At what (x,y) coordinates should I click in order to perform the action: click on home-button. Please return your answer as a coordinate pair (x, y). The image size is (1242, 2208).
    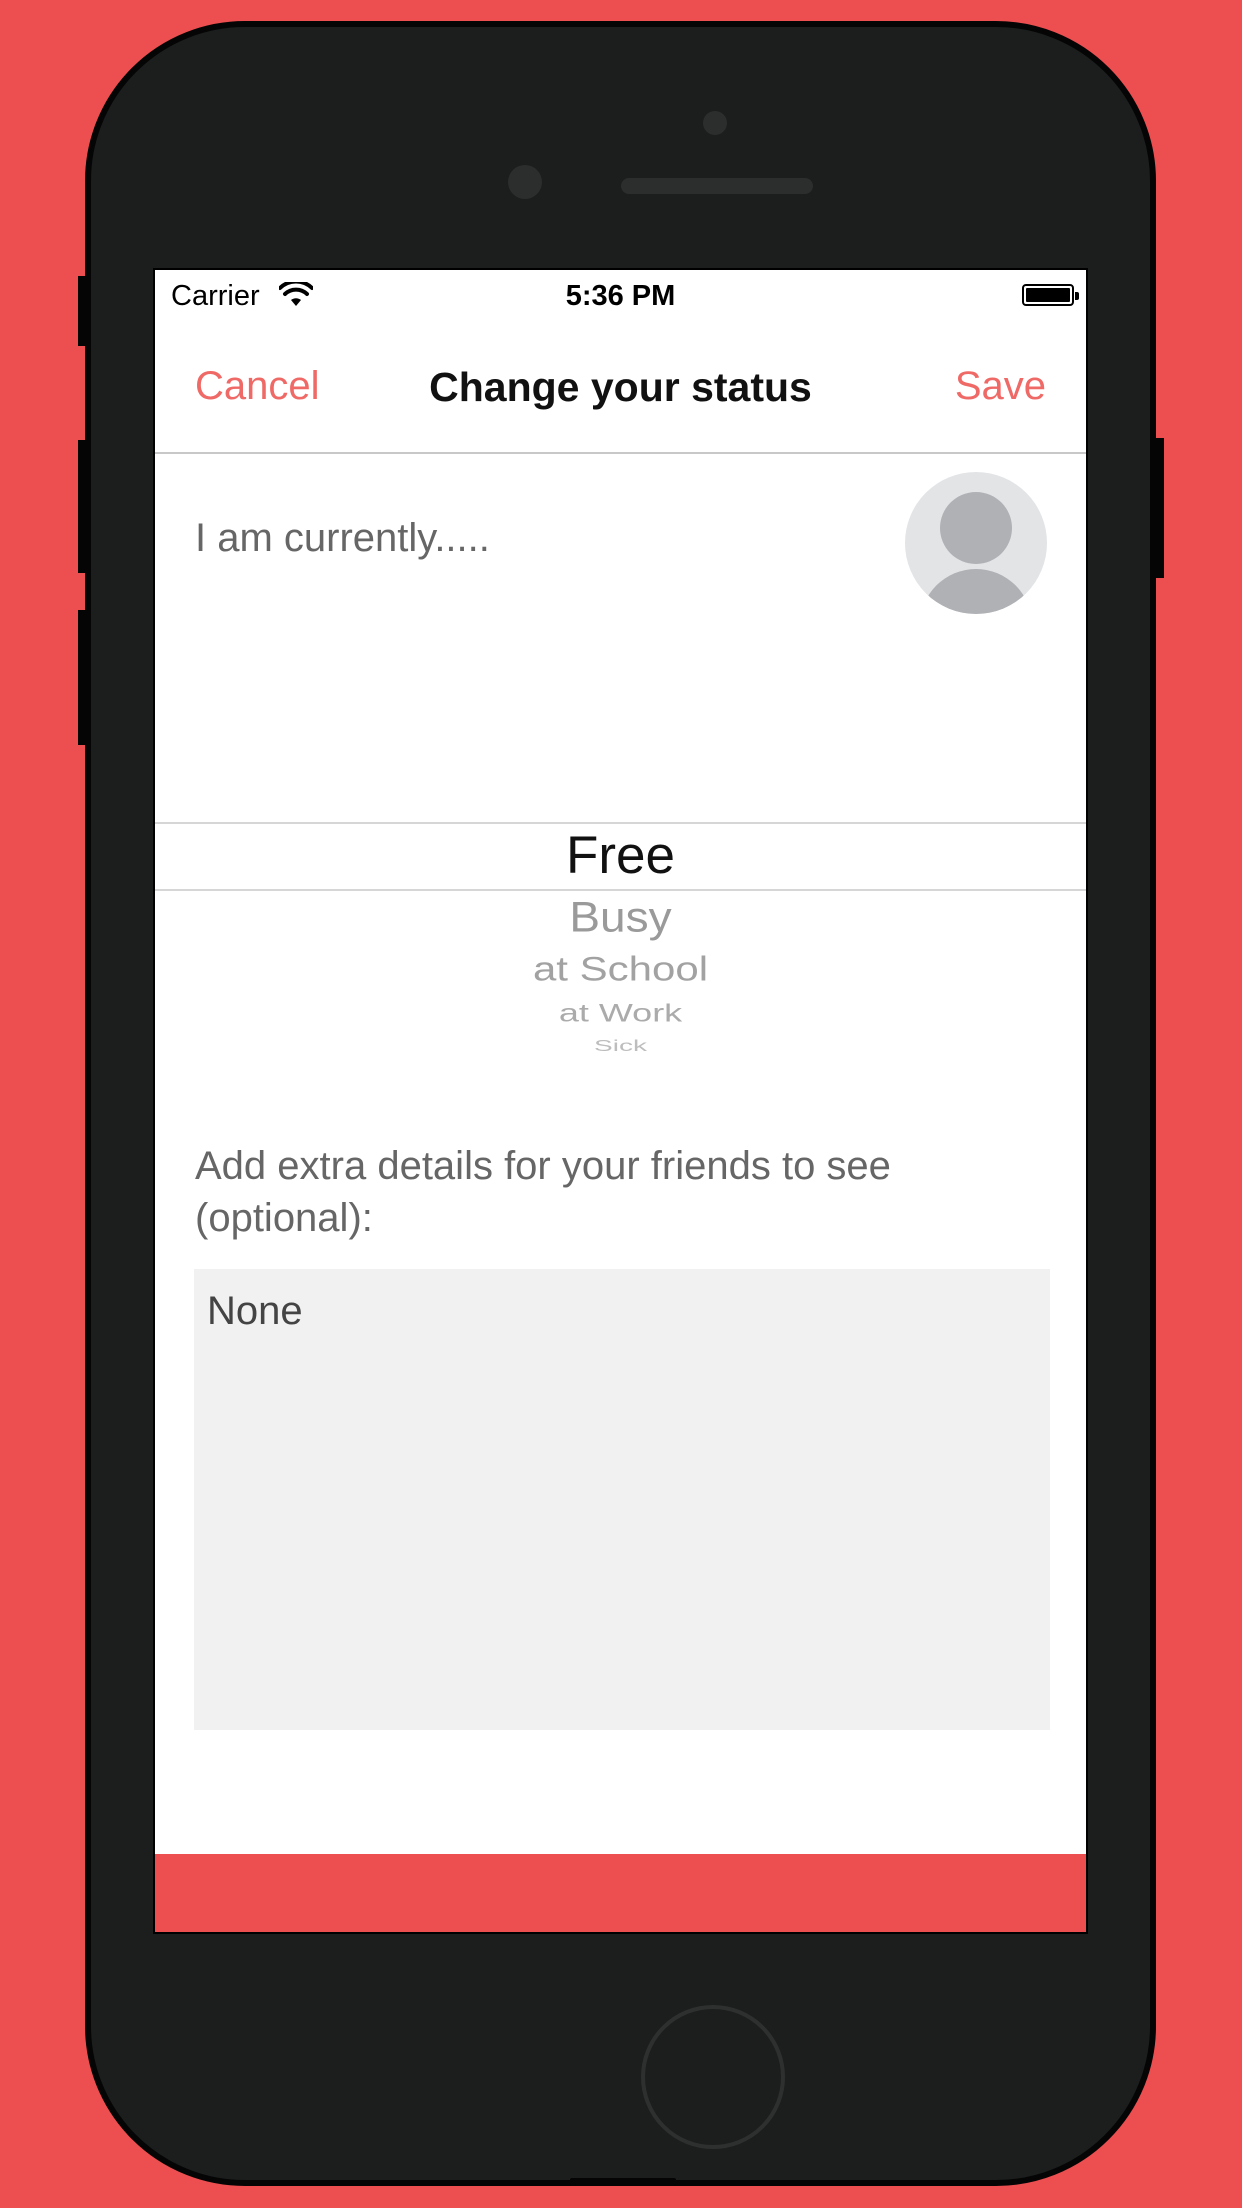
    Looking at the image, I should click on (713, 2077).